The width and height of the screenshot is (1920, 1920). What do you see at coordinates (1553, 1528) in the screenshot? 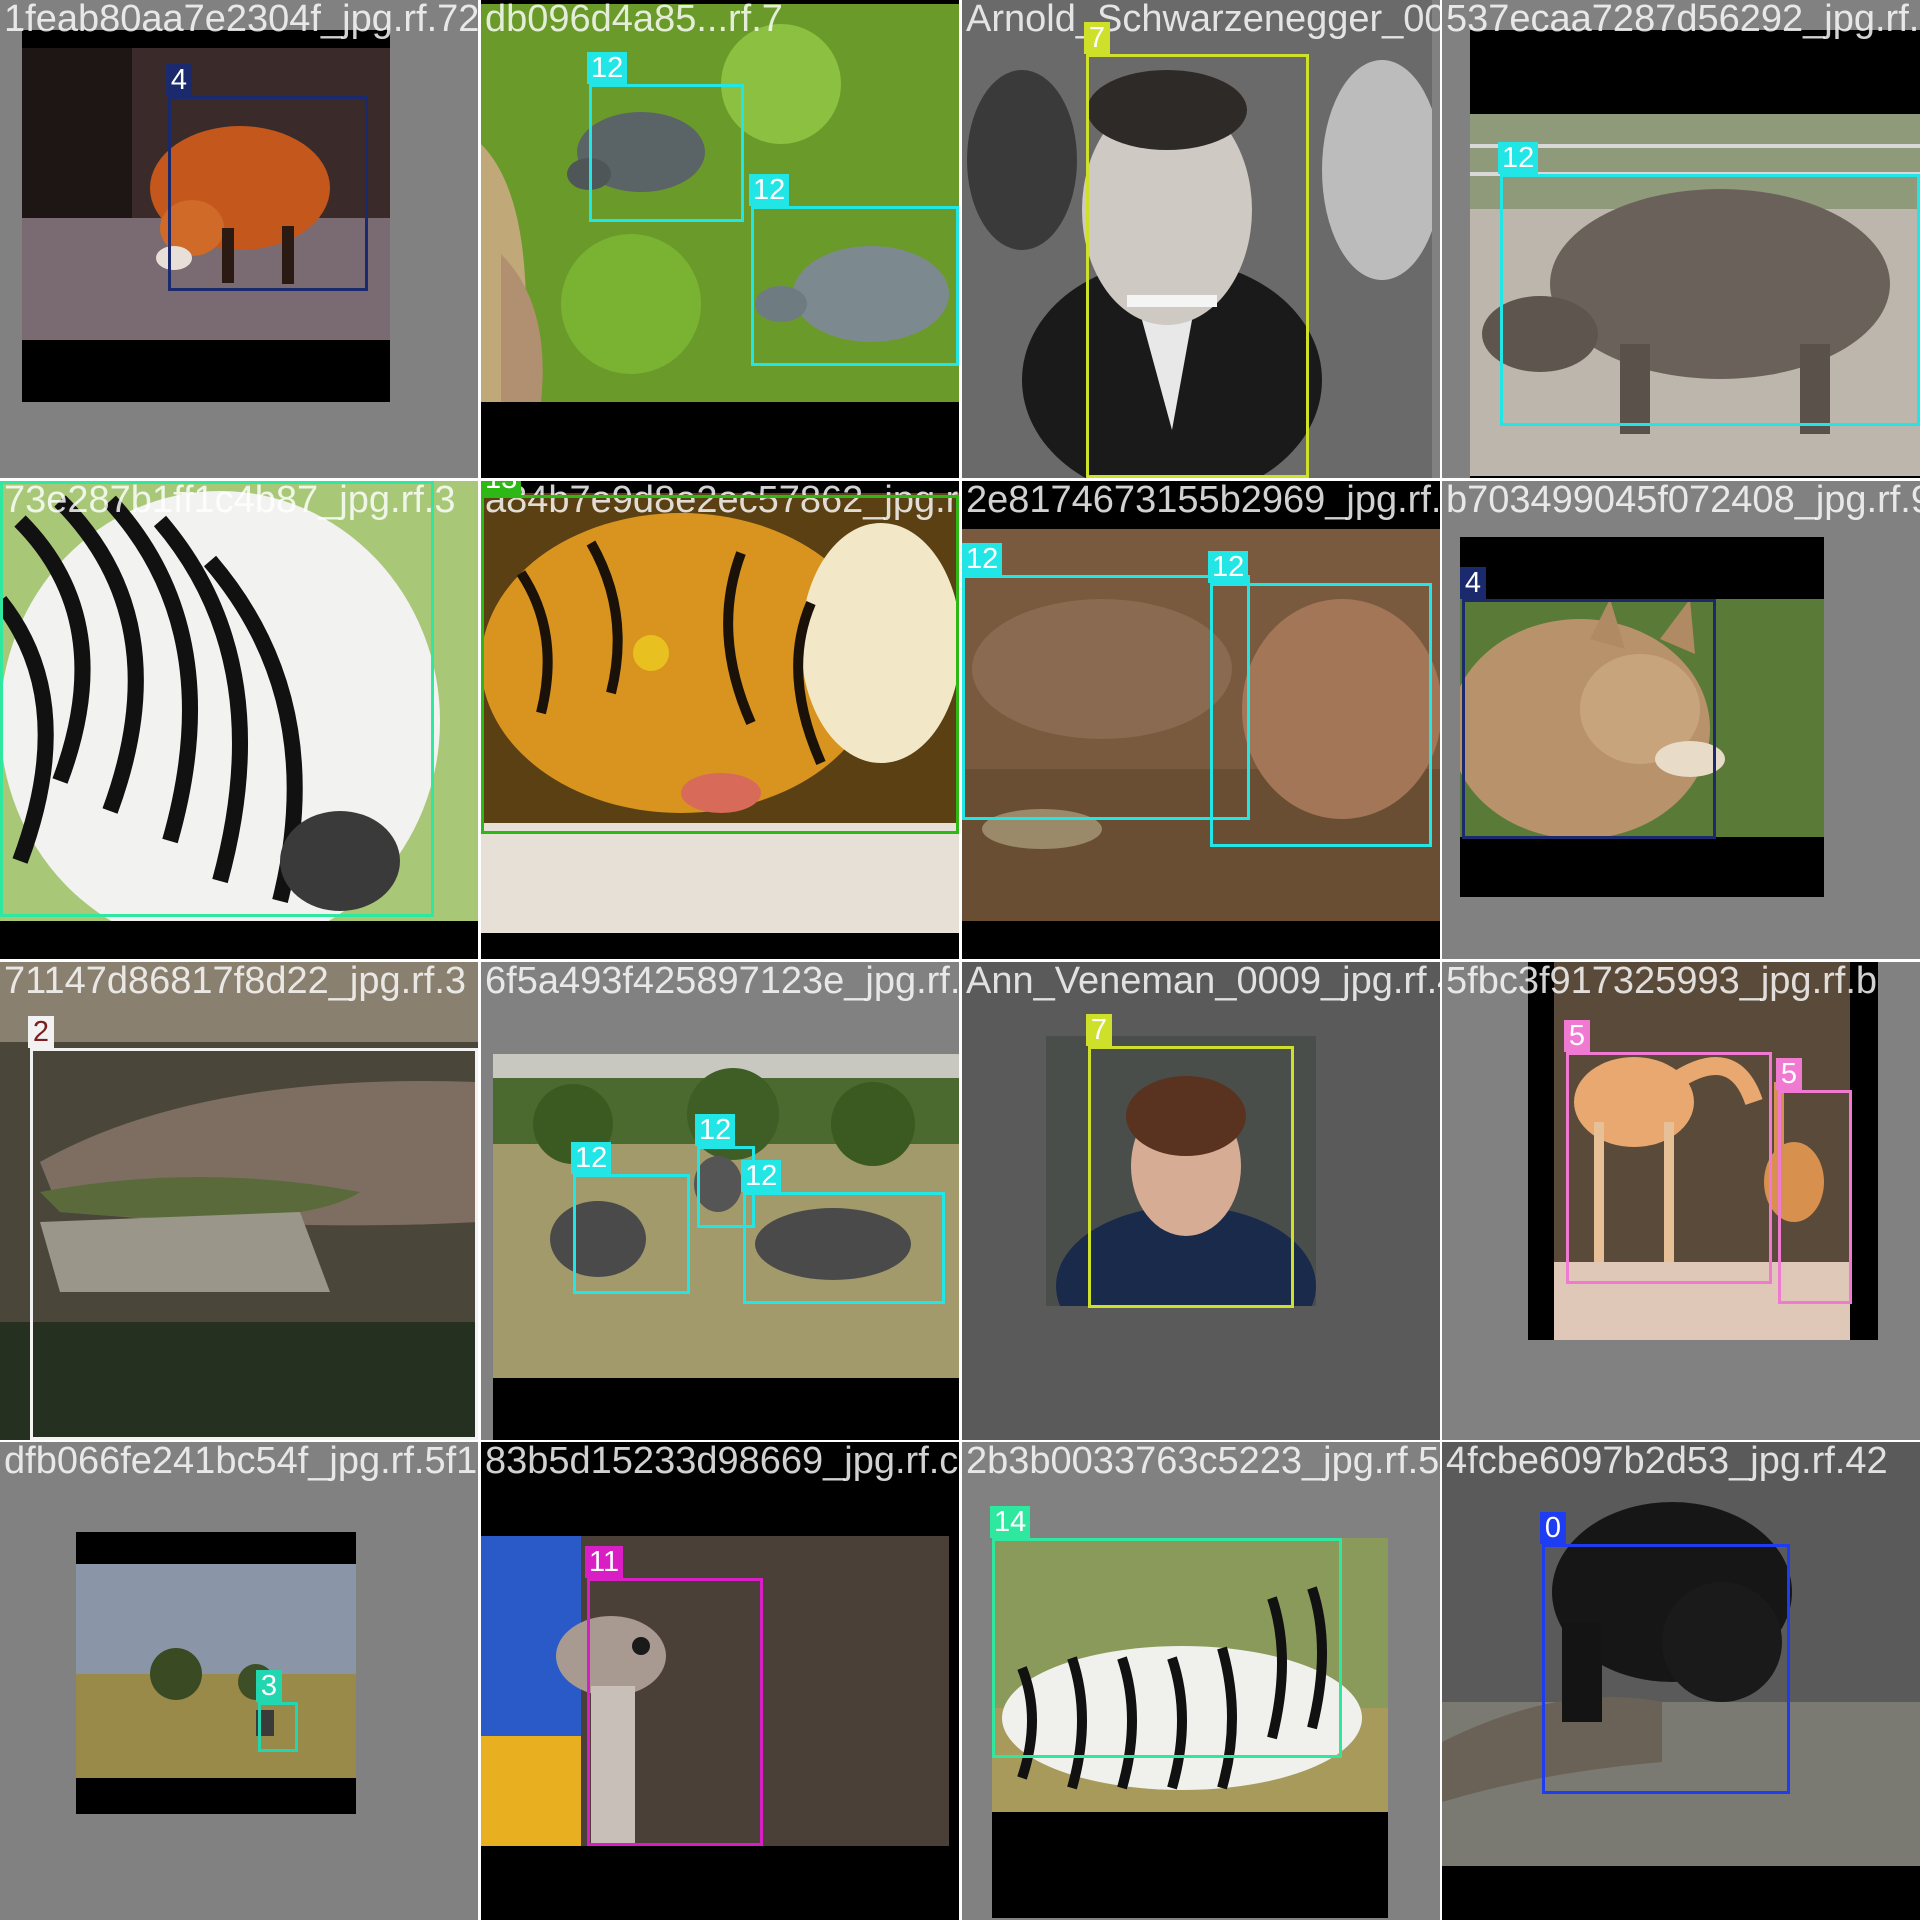
I see `class-label: 0` at bounding box center [1553, 1528].